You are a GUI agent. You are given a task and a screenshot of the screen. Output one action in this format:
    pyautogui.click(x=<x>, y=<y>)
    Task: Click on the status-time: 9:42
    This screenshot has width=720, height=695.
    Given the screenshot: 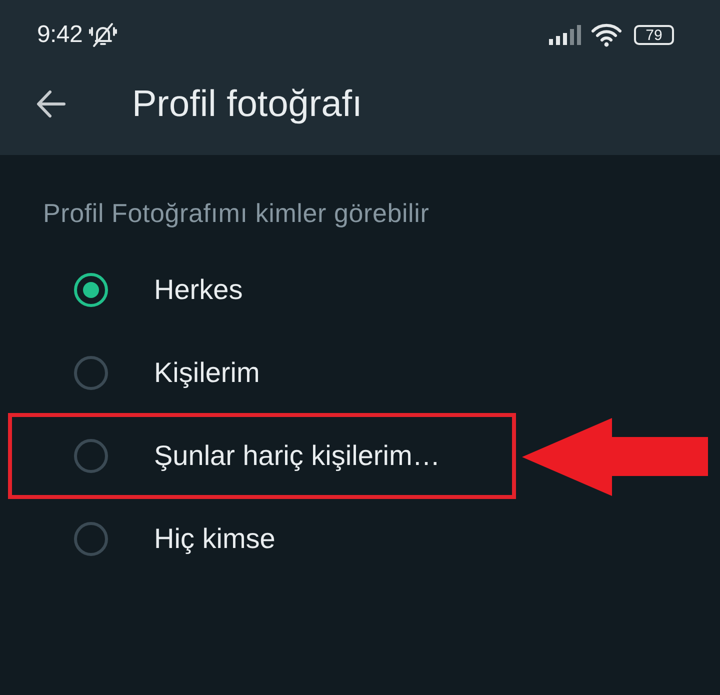 What is the action you would take?
    pyautogui.click(x=60, y=35)
    